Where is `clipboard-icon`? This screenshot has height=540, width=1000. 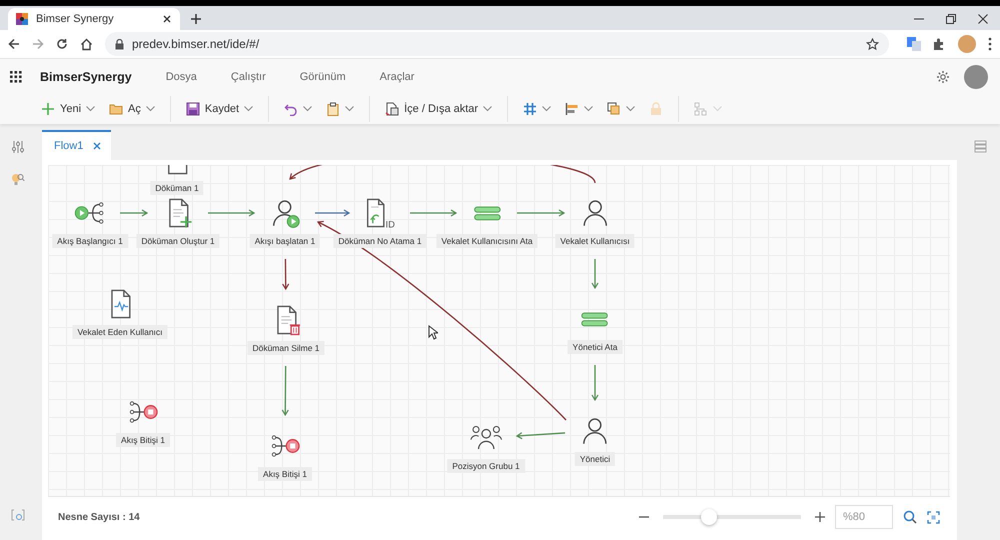 clipboard-icon is located at coordinates (333, 109).